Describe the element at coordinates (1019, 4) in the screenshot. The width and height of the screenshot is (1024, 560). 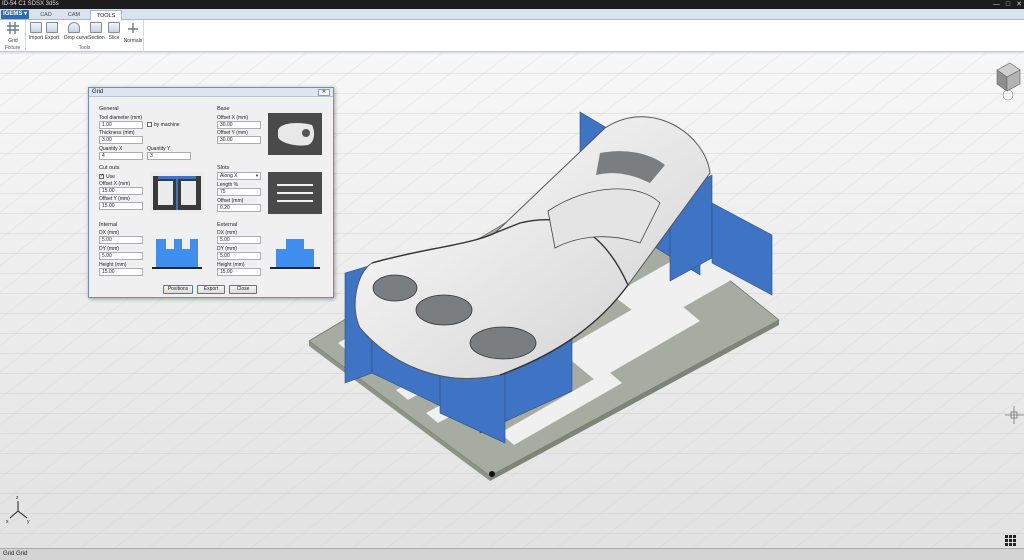
I see `close-window-button: ✕` at that location.